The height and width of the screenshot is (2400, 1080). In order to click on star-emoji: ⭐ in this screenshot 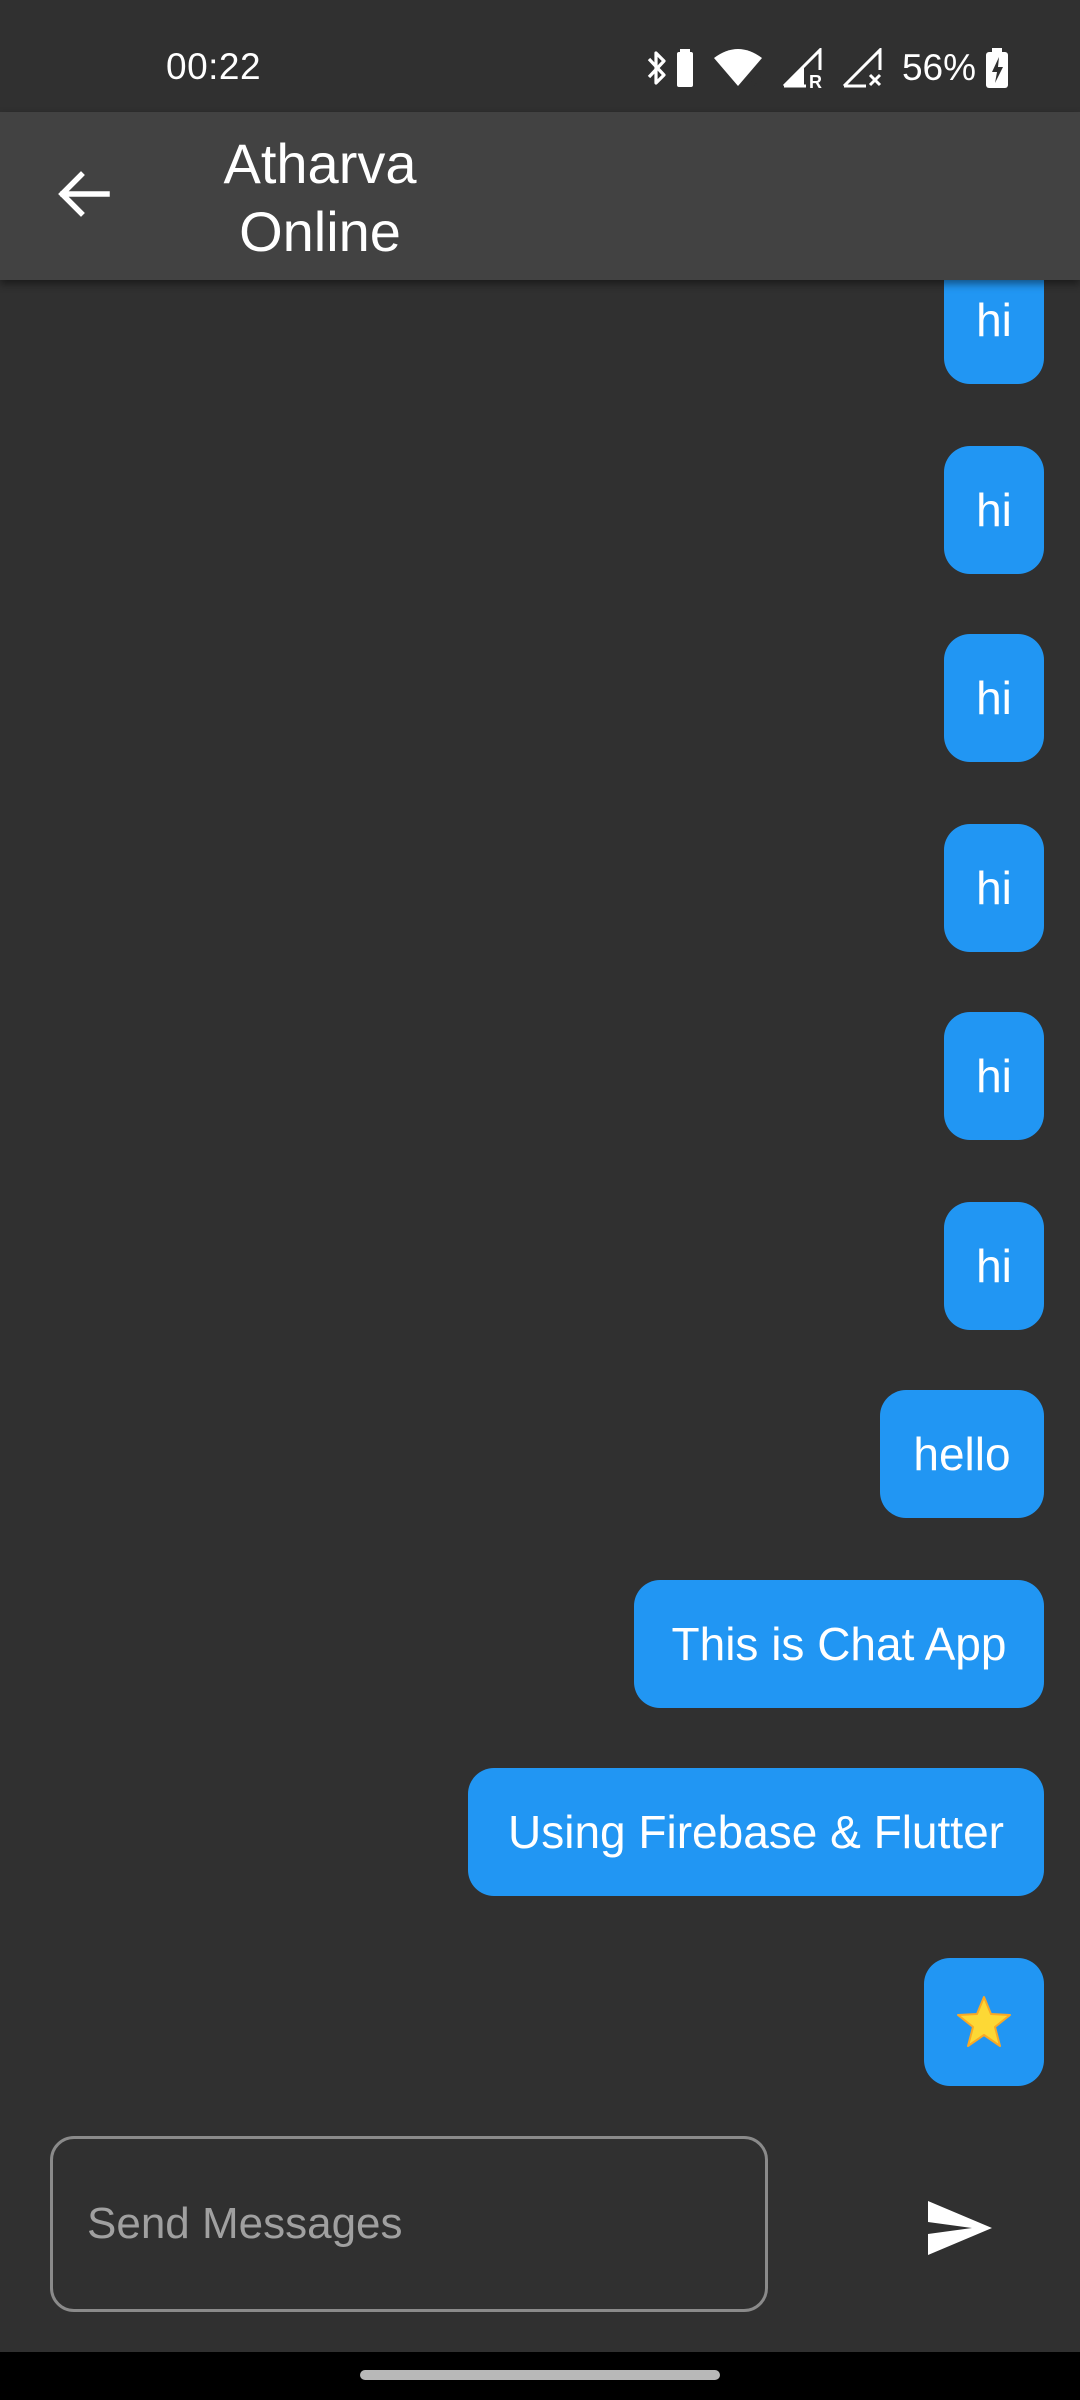, I will do `click(984, 2022)`.